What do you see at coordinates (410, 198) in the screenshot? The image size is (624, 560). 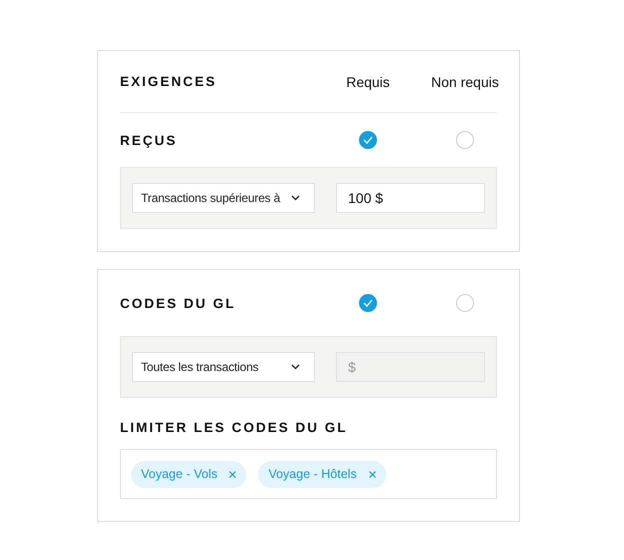 I see `amount-field: 100 $` at bounding box center [410, 198].